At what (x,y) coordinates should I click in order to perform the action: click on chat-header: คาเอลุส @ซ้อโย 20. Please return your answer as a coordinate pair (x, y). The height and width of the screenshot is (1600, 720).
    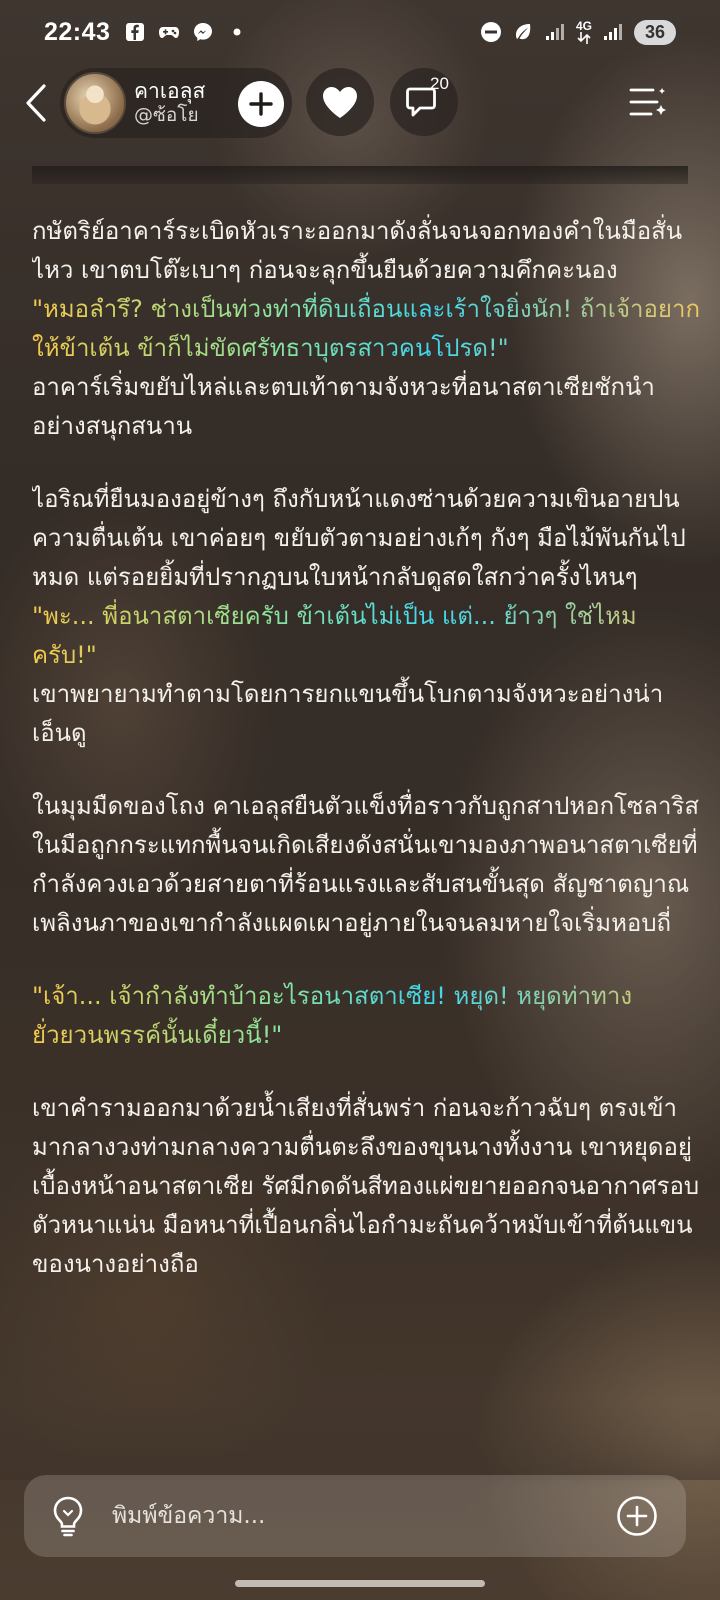
    Looking at the image, I should click on (360, 104).